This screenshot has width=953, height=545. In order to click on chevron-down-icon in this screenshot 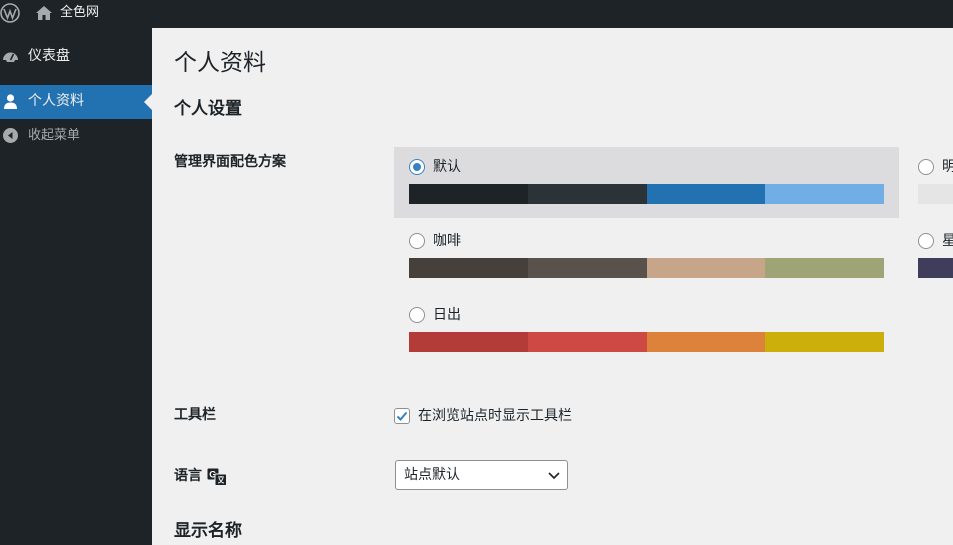, I will do `click(554, 476)`.